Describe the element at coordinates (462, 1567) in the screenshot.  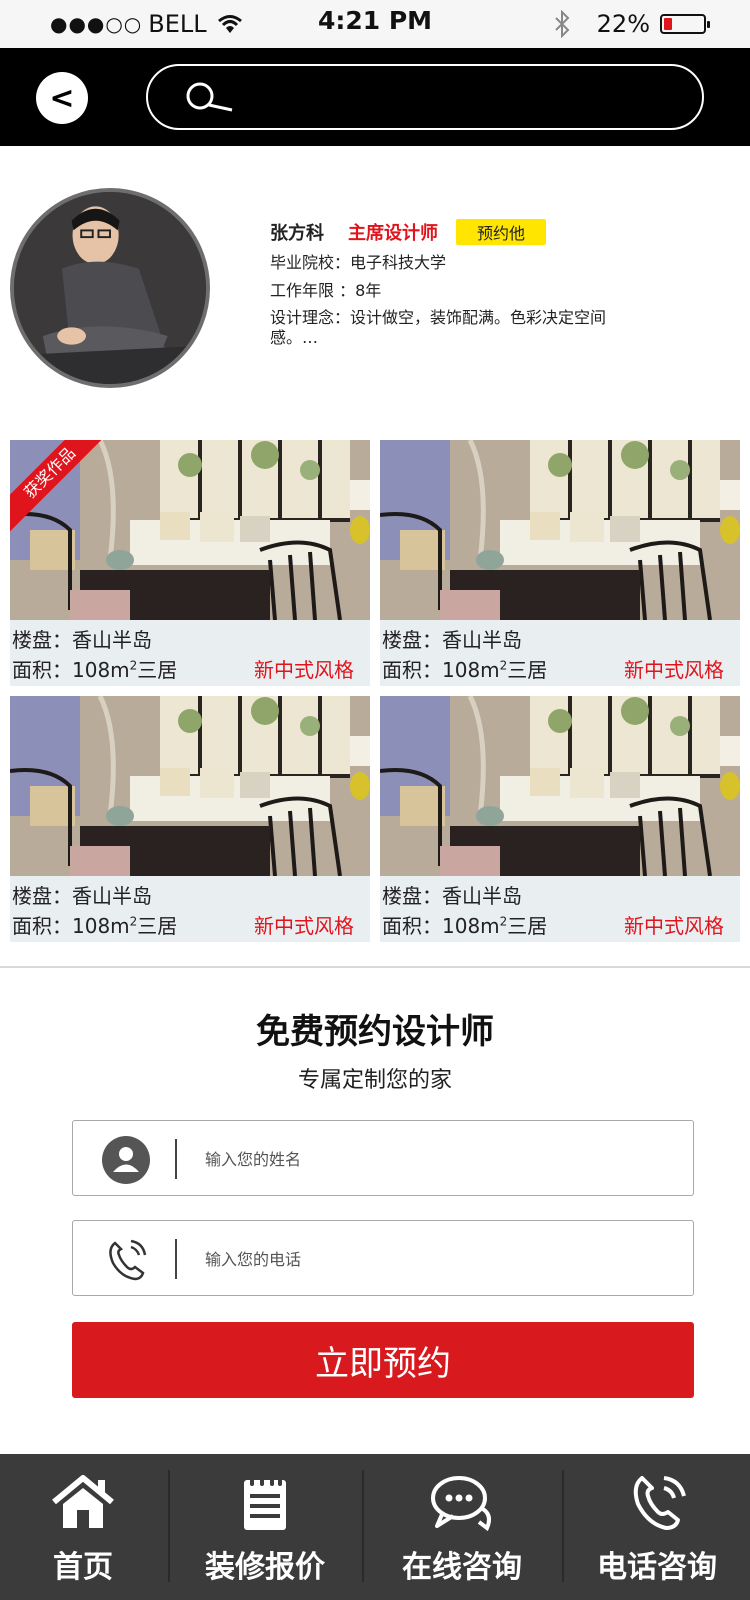
I see `tab-online-chat-label: 在线咨询` at that location.